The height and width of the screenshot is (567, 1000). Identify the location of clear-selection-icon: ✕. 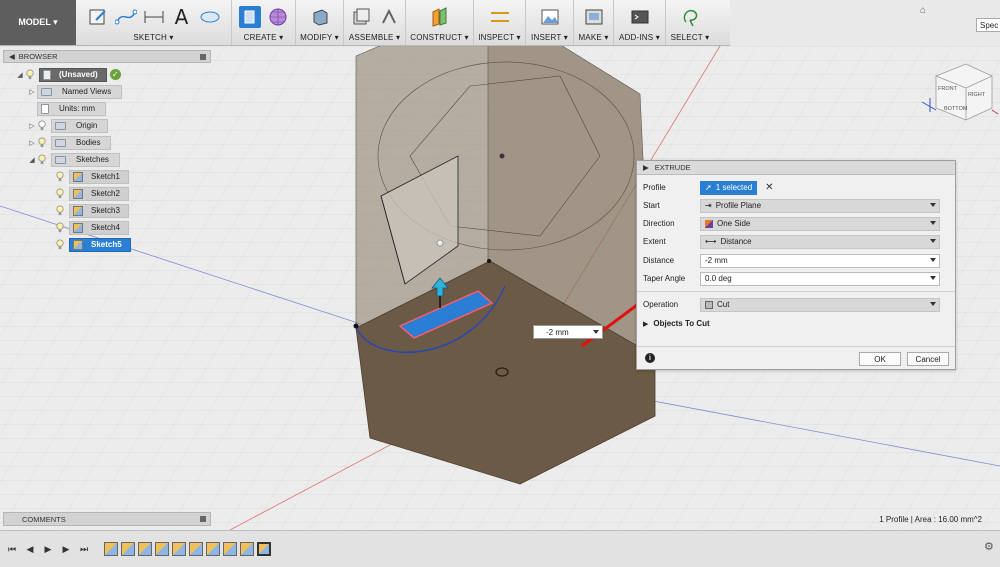
(769, 187).